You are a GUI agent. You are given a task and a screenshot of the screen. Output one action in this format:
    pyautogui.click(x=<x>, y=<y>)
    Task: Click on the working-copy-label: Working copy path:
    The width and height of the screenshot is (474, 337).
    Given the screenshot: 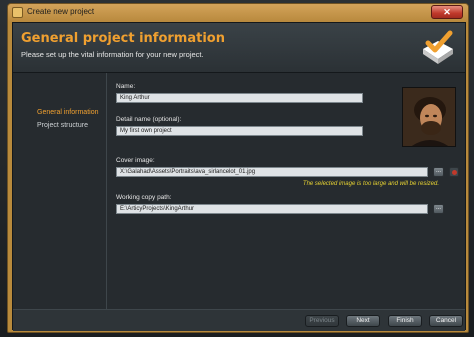 What is the action you would take?
    pyautogui.click(x=144, y=197)
    